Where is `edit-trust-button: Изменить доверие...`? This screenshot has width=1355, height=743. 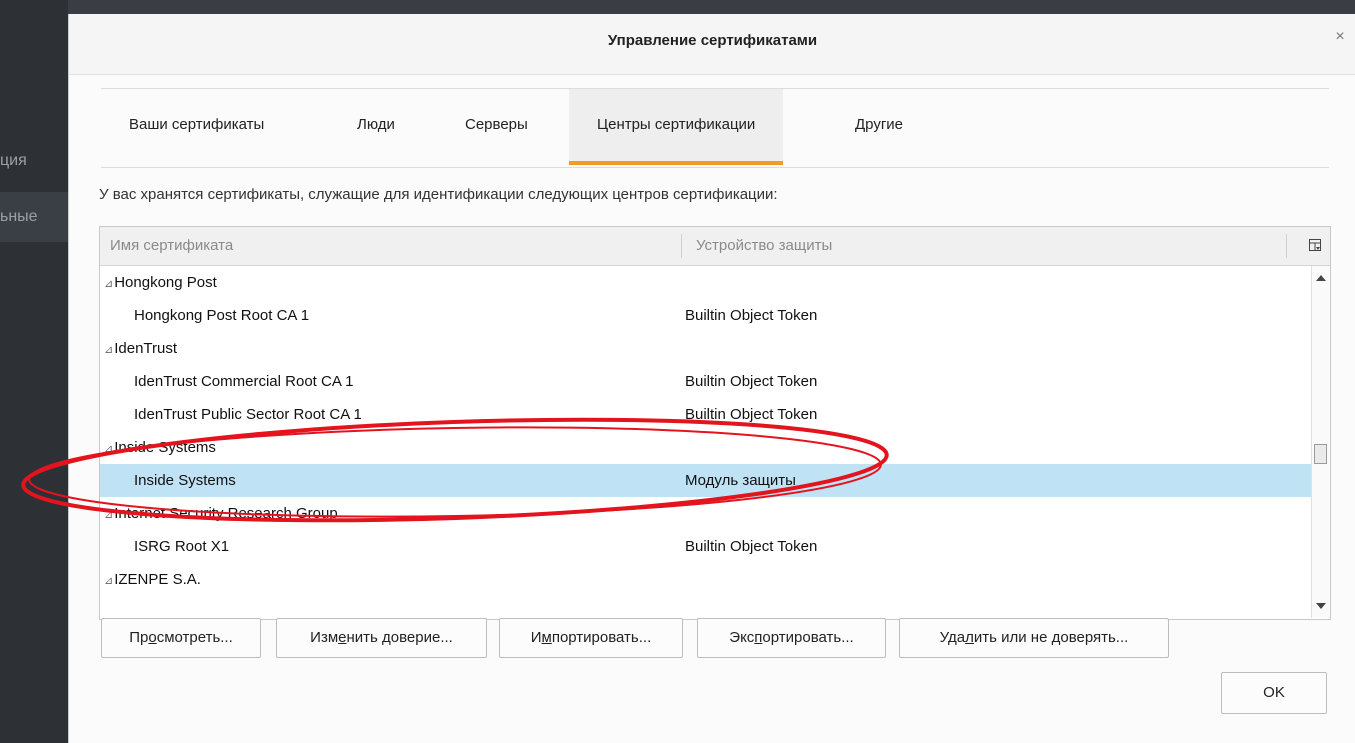 edit-trust-button: Изменить доверие... is located at coordinates (381, 638).